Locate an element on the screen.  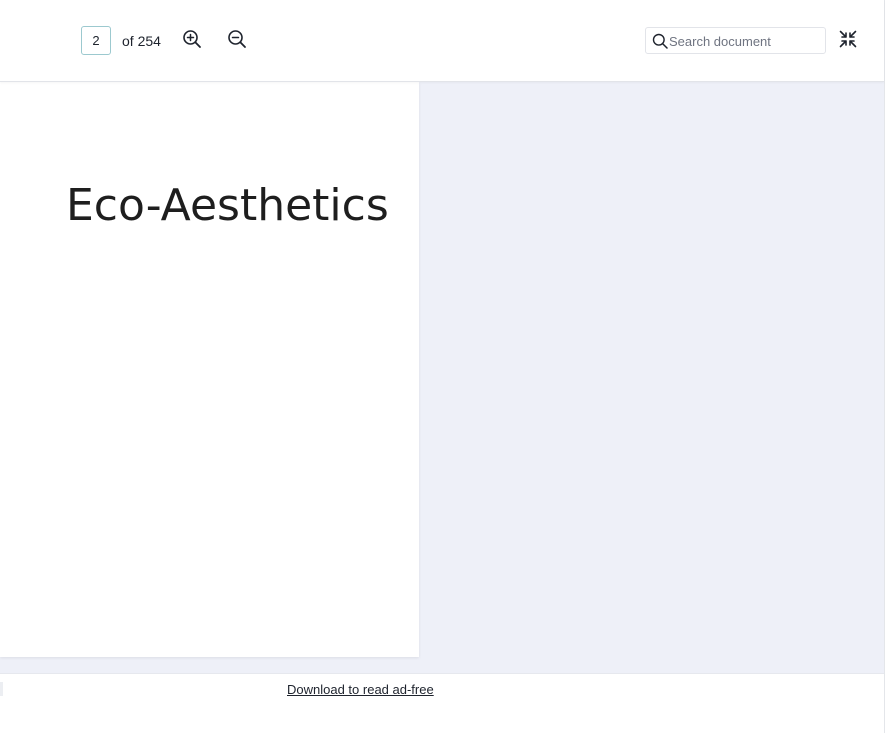
viewer-toolbar: of 254 is located at coordinates (442, 41).